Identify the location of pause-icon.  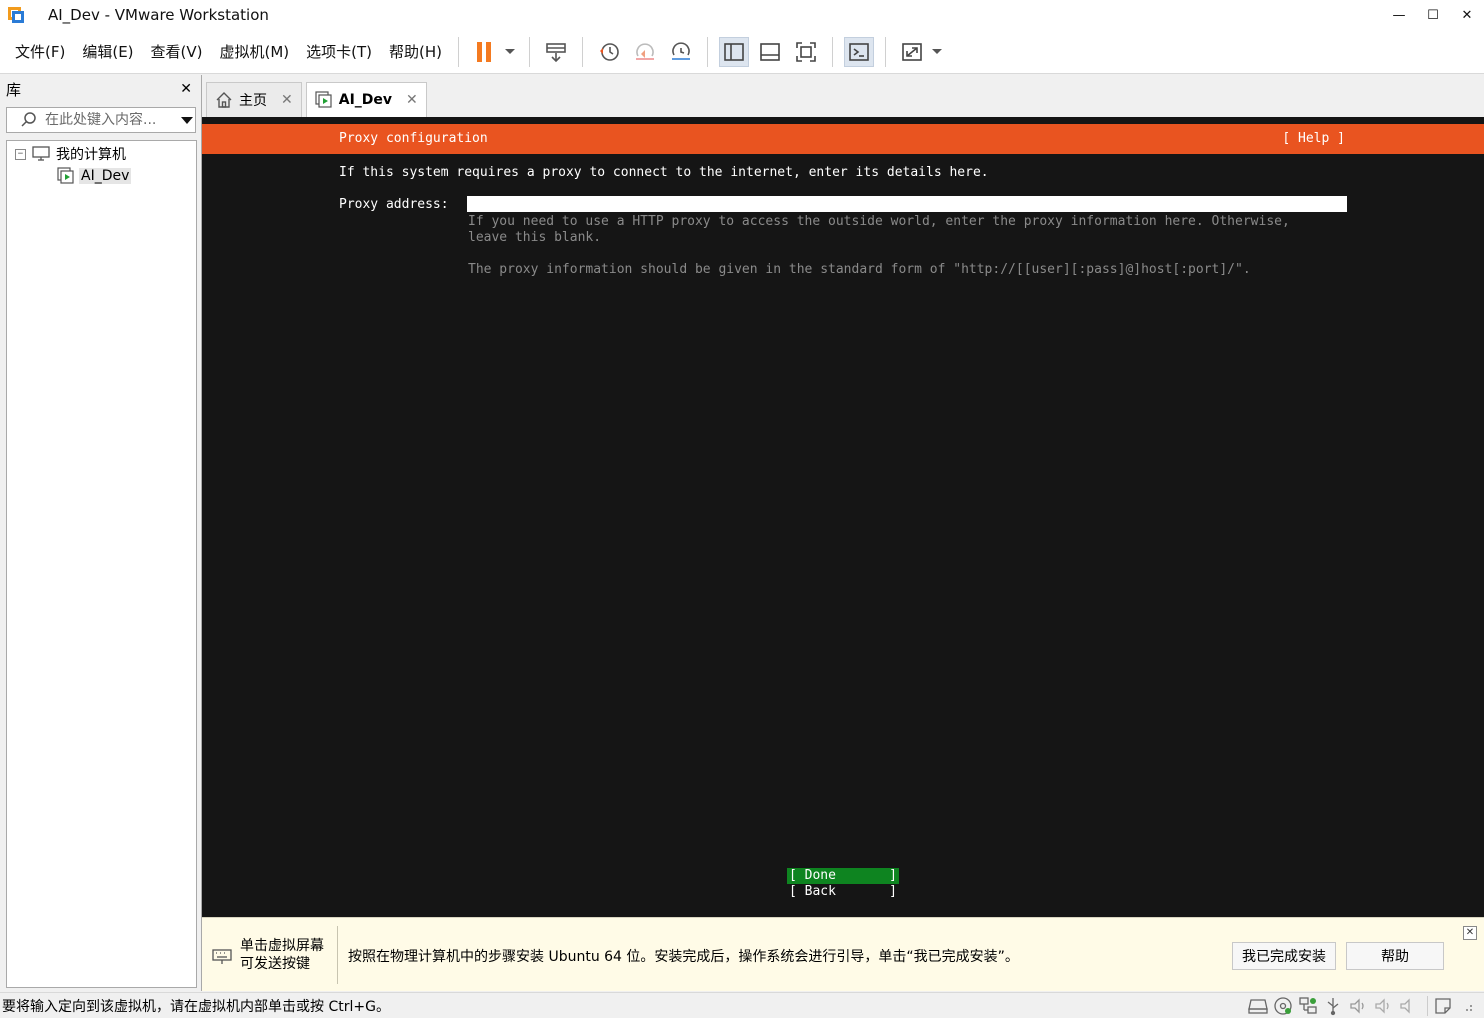
(484, 51).